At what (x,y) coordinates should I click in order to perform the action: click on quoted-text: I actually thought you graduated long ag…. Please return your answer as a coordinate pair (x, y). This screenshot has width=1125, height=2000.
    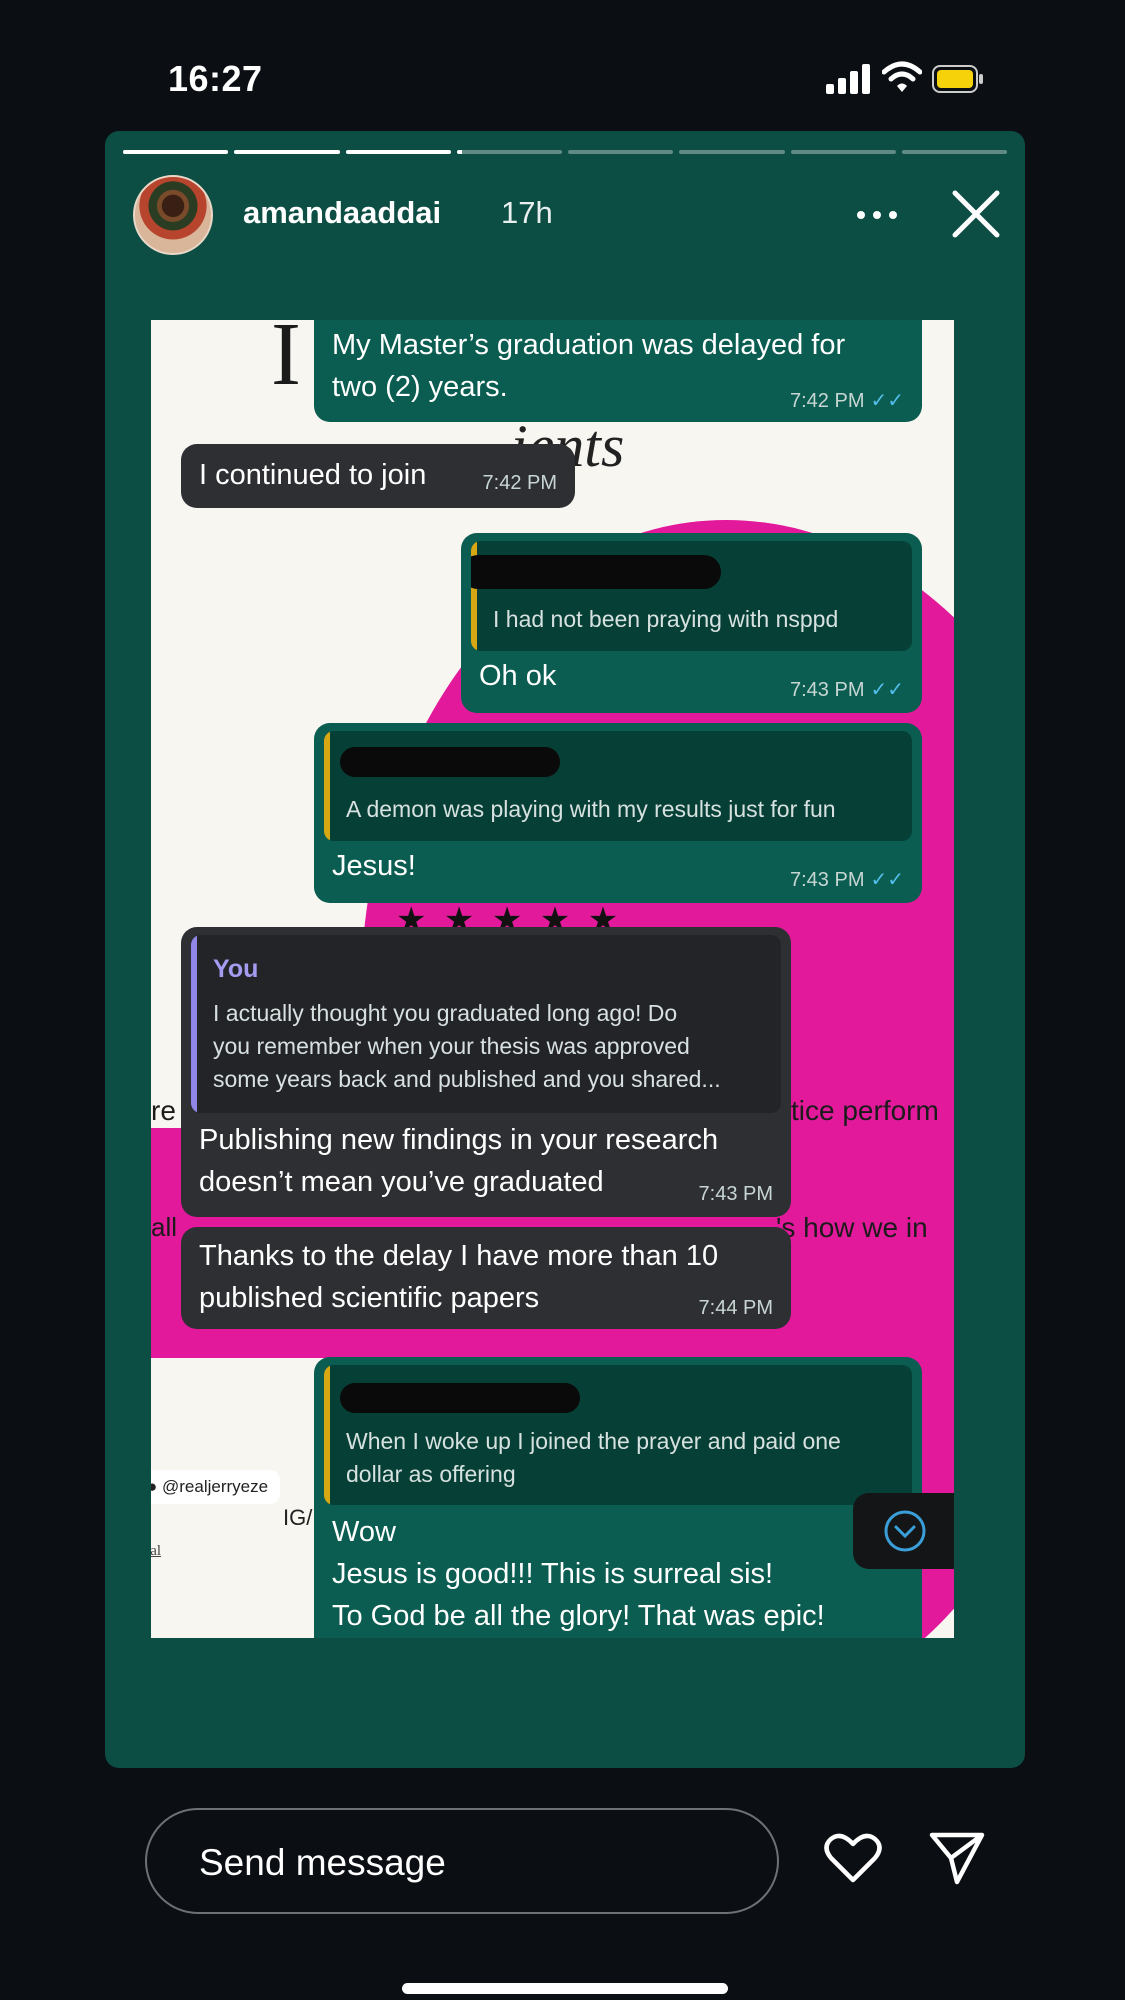
    Looking at the image, I should click on (467, 1046).